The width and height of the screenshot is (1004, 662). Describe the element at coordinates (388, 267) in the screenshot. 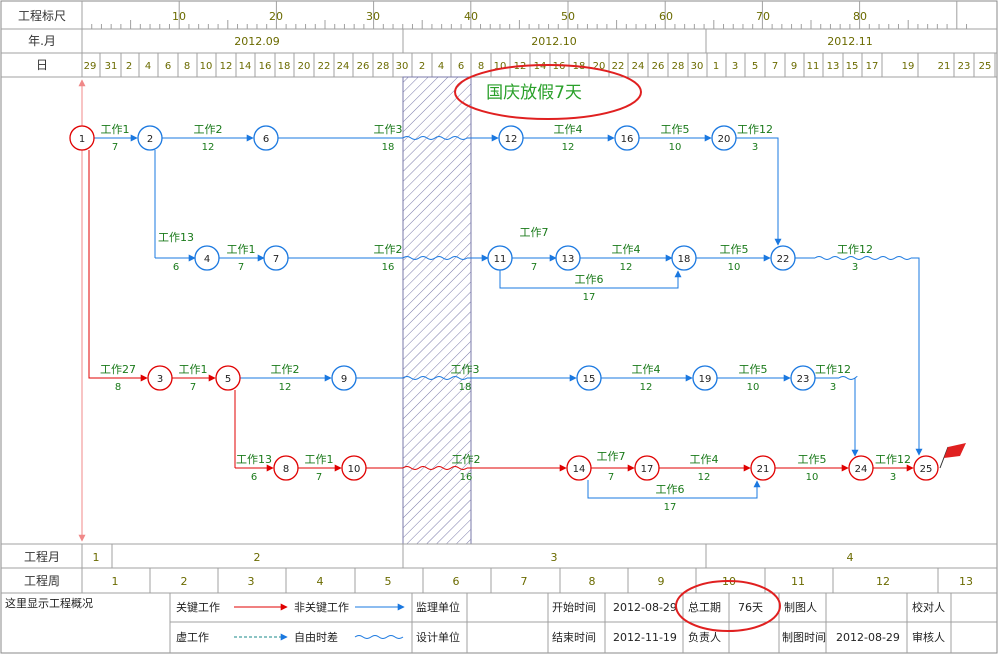

I see `activity-duration: 16` at that location.